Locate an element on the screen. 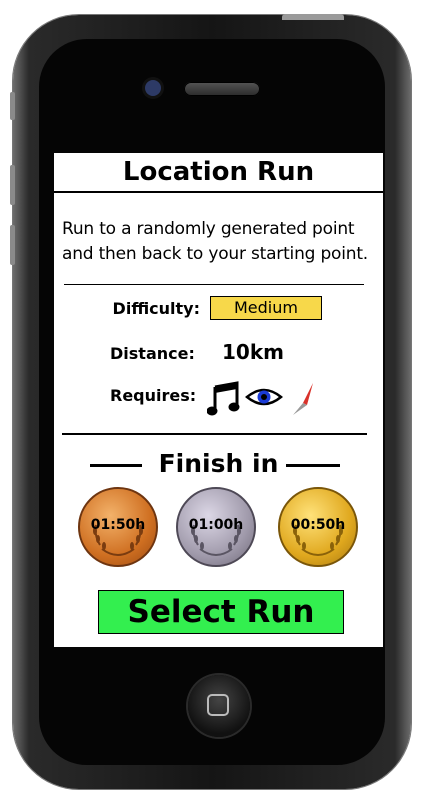 Image resolution: width=436 pixels, height=800 pixels. requires-label: Requires: is located at coordinates (153, 395).